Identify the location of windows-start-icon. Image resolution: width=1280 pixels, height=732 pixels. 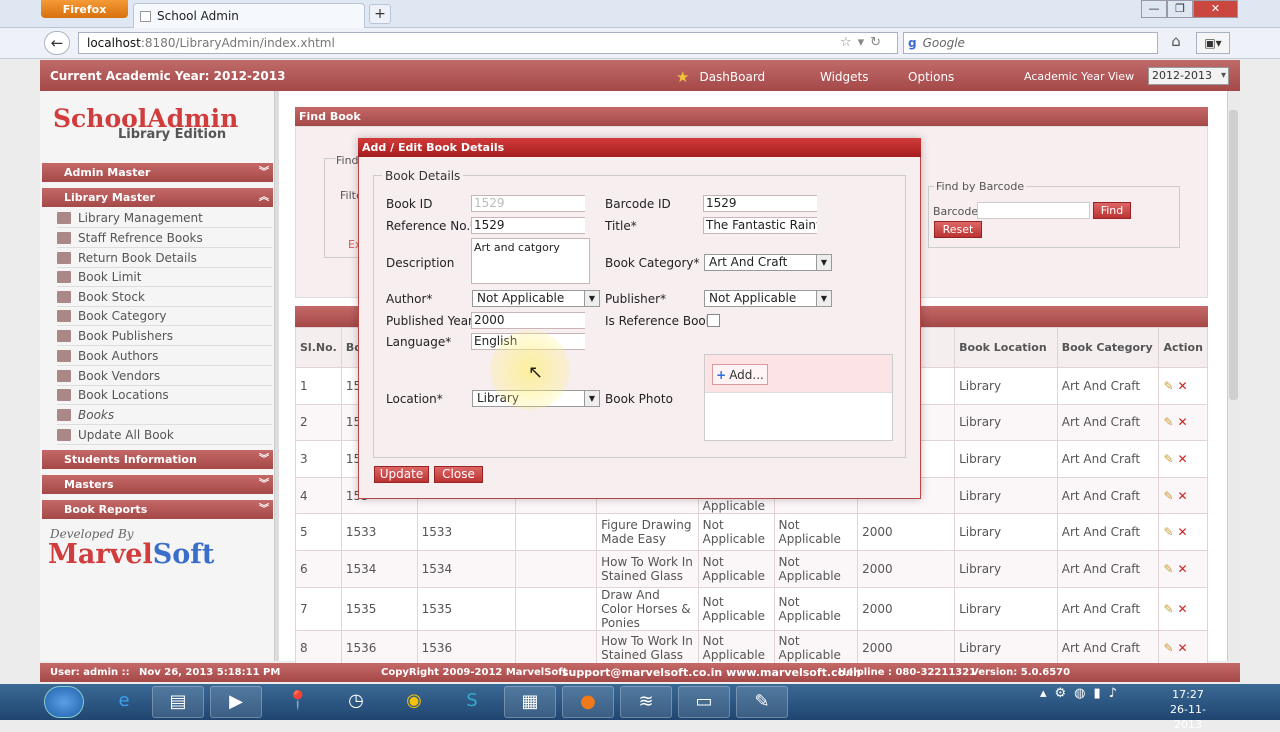
(64, 702).